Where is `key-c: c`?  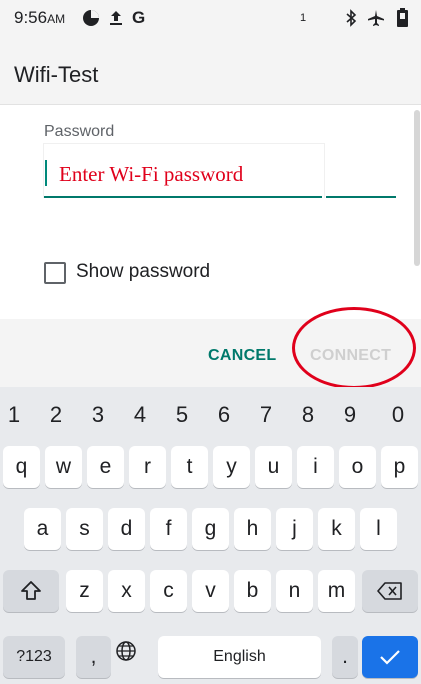 key-c: c is located at coordinates (168, 591).